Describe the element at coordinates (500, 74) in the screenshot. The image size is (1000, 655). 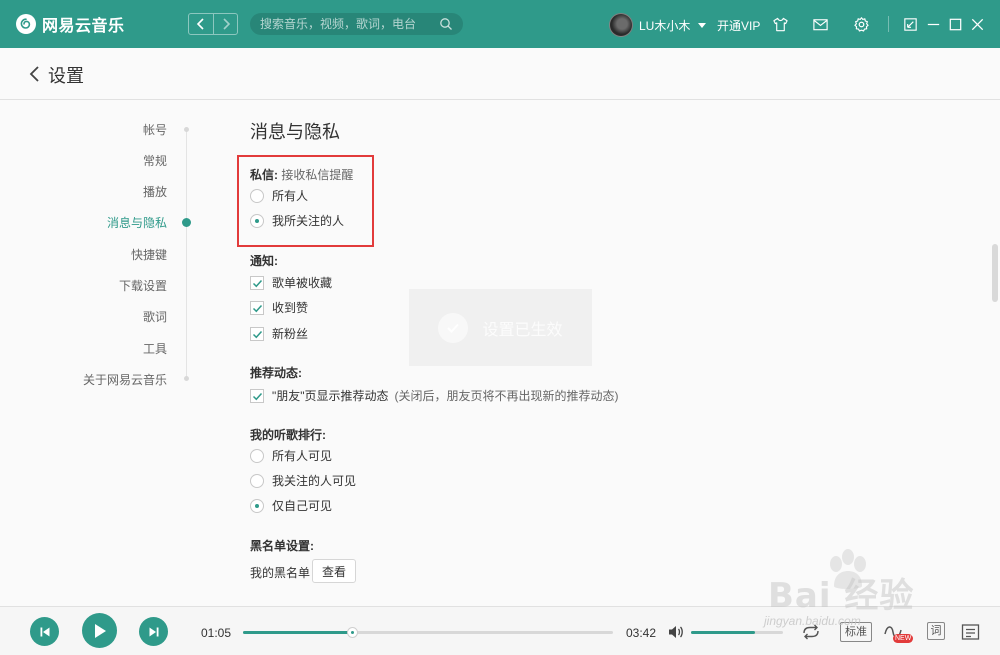
I see `page-header: 设置` at that location.